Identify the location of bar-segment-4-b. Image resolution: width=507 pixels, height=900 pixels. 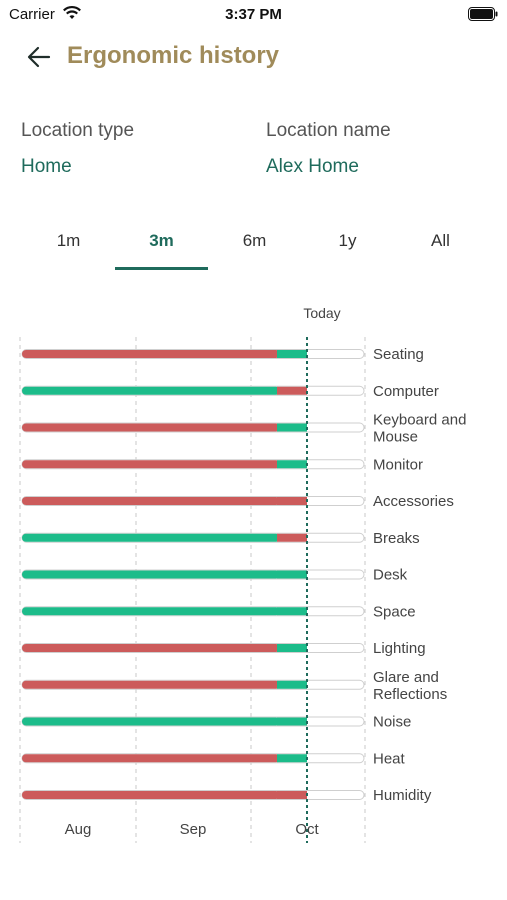
(292, 501).